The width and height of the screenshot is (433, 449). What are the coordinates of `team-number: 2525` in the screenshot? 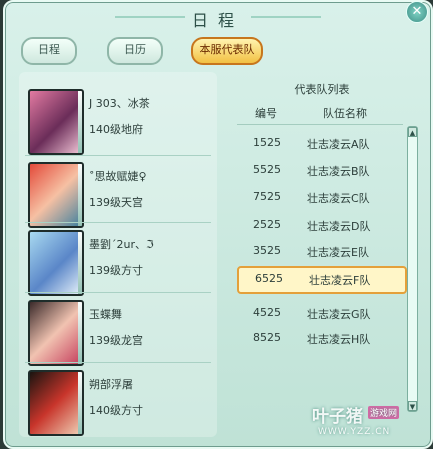 It's located at (267, 224).